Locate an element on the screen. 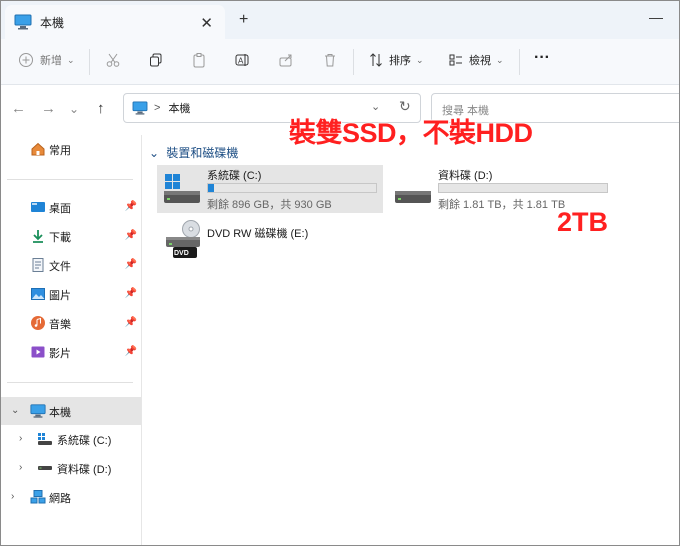  copy-icon is located at coordinates (156, 60).